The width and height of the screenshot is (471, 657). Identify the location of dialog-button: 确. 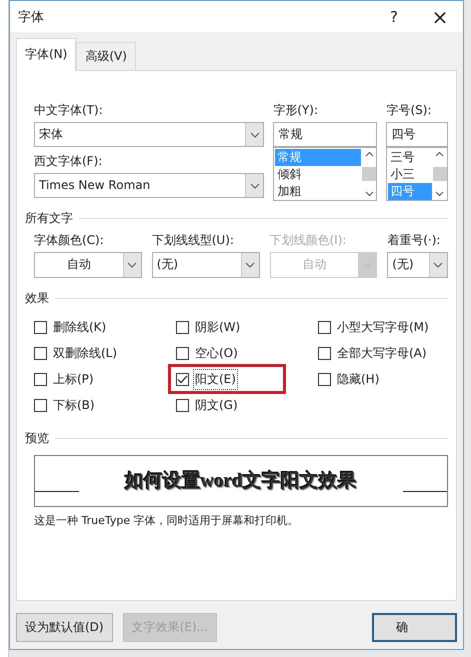
(414, 627).